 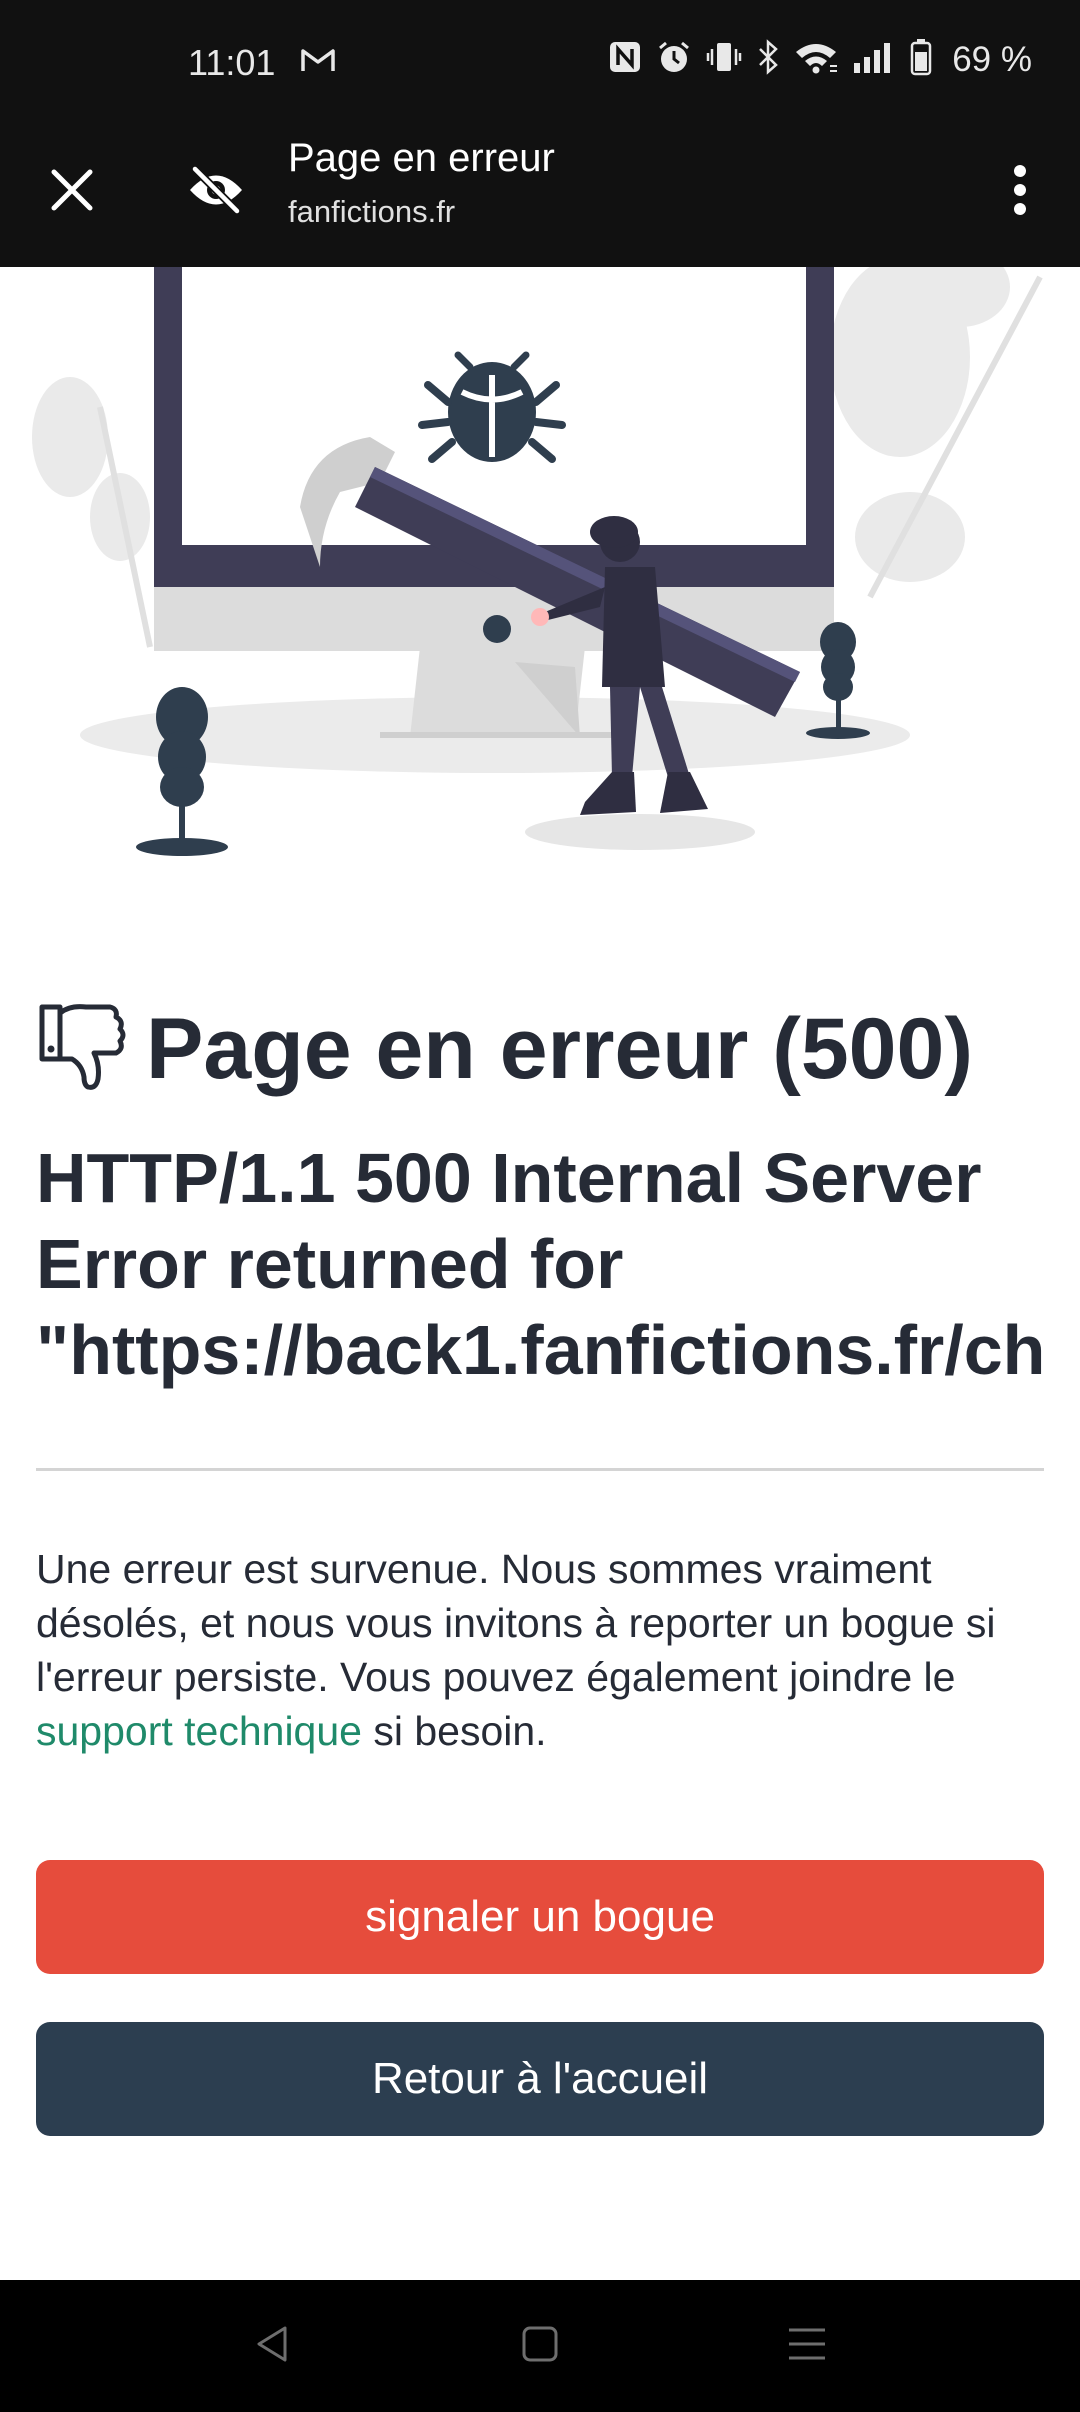 I want to click on home-icon, so click(x=540, y=2346).